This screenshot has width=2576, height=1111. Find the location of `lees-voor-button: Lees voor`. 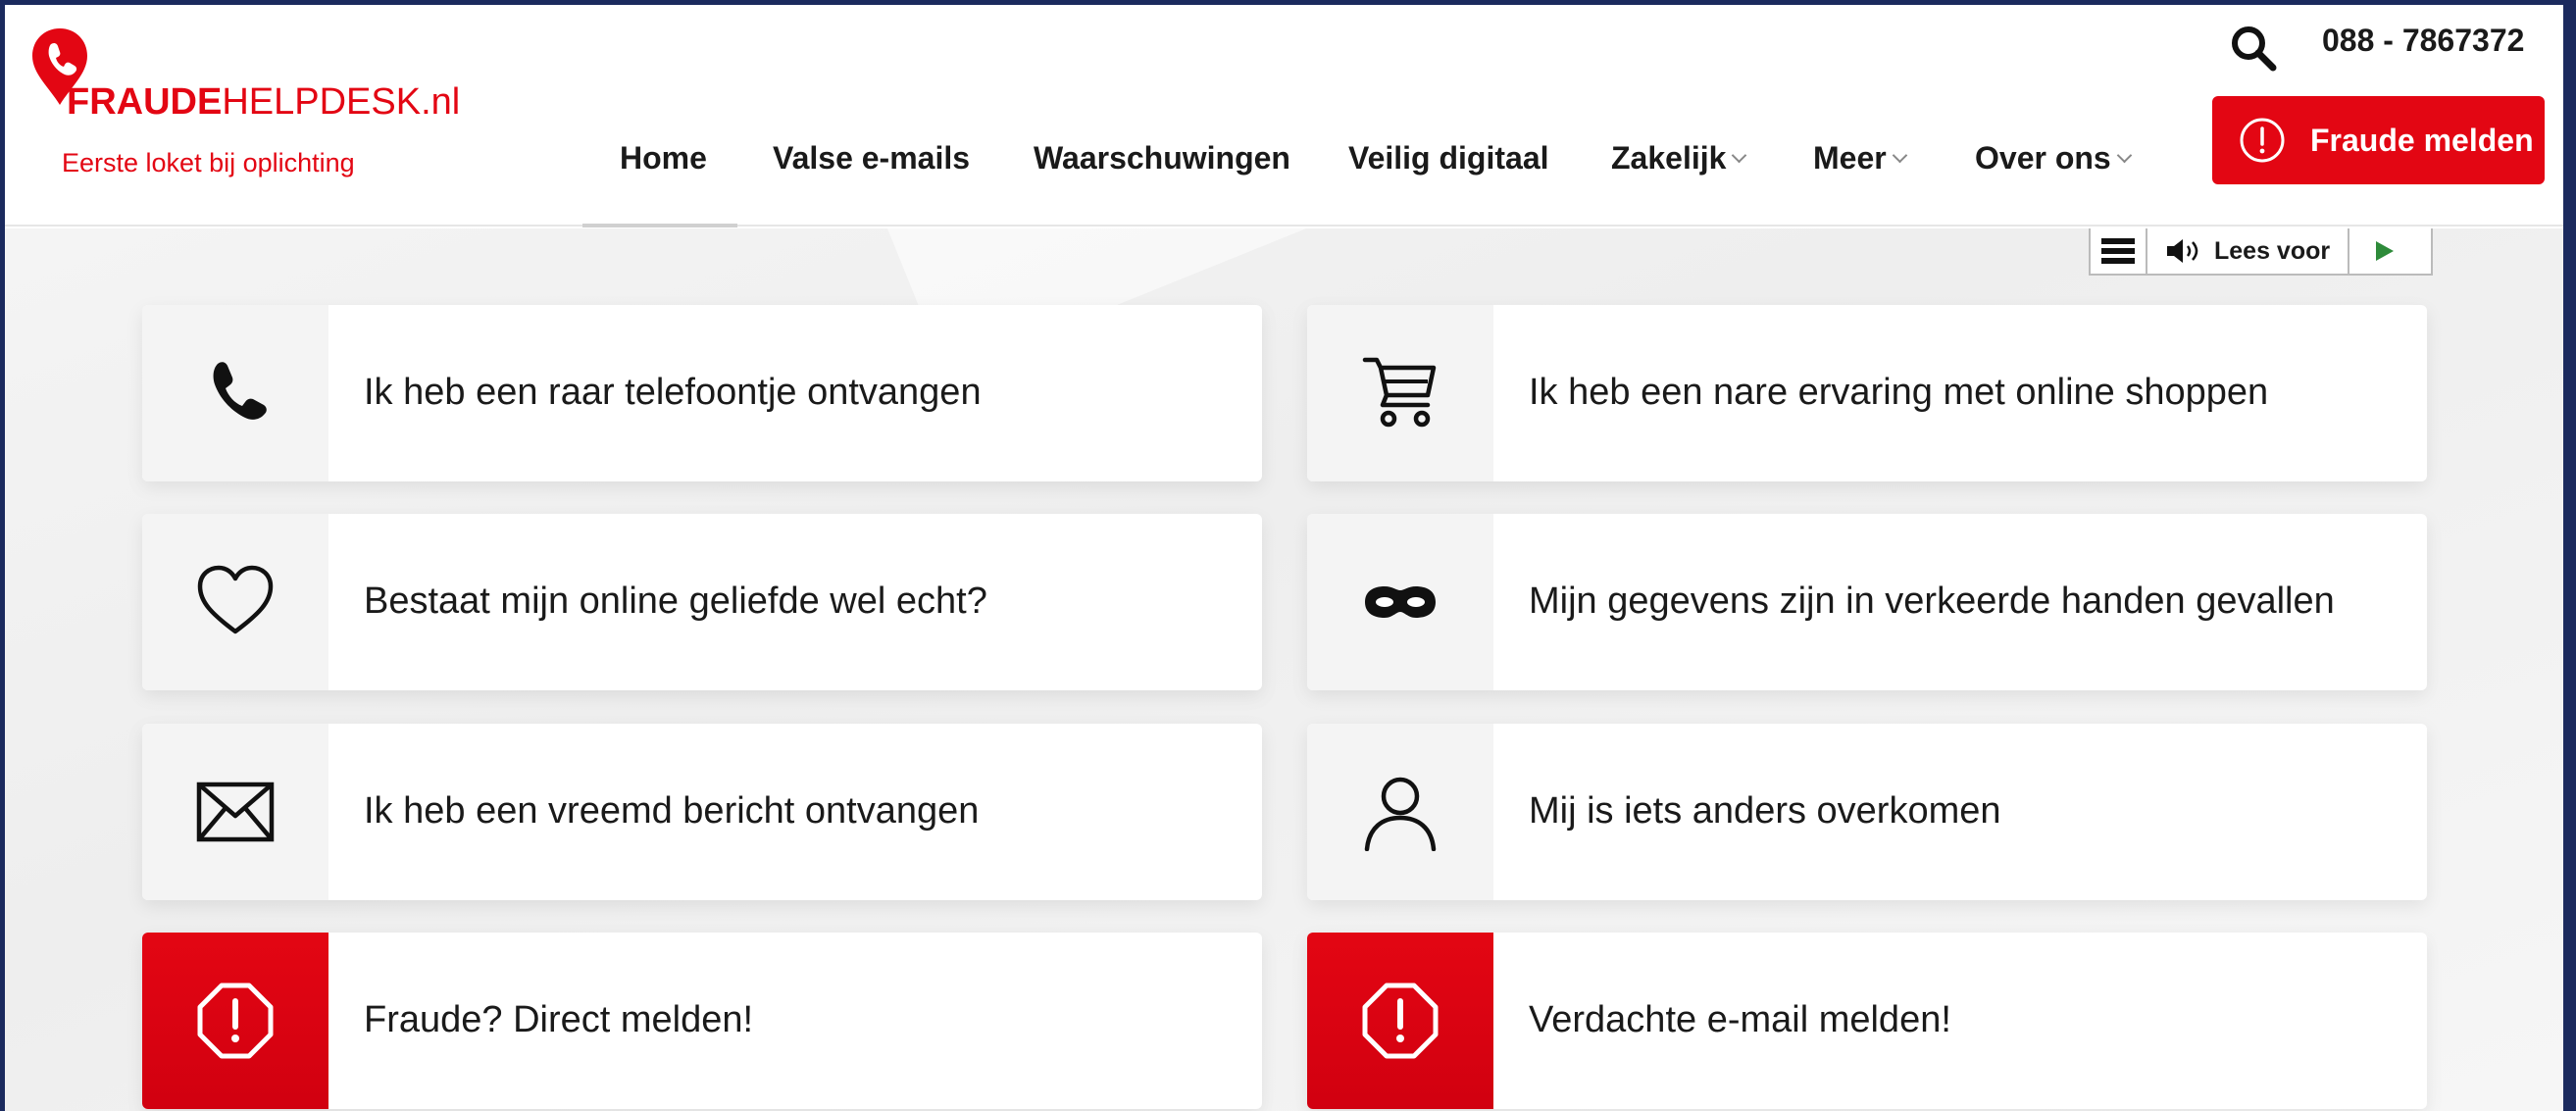

lees-voor-button: Lees voor is located at coordinates (2248, 251).